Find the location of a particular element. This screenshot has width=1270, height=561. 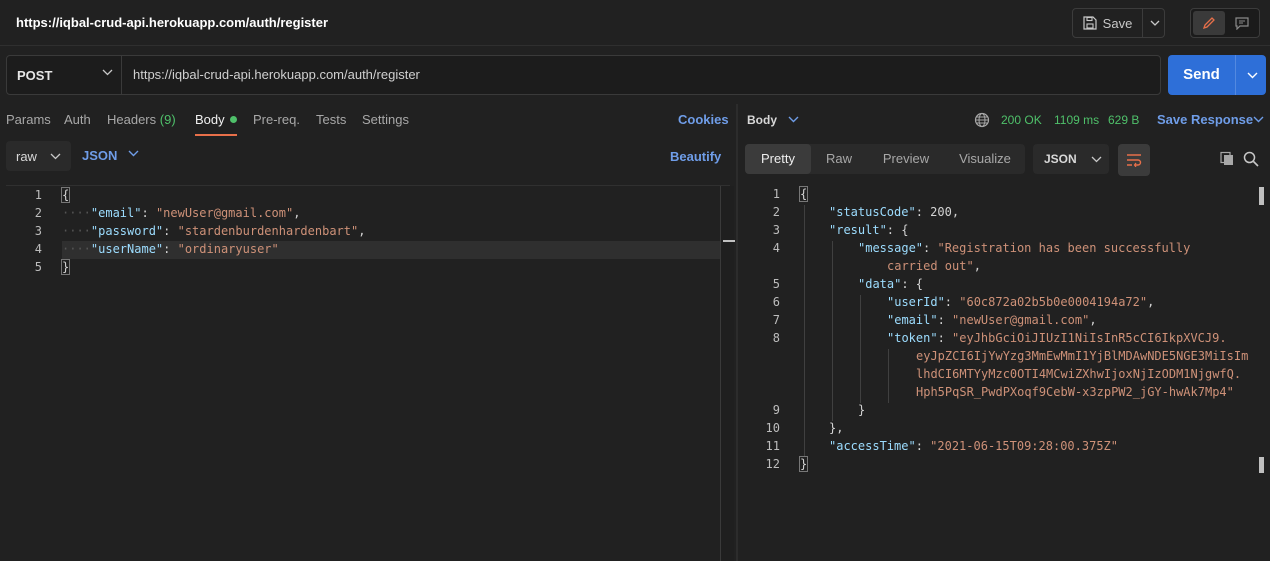

code-line: ····"userName": "ordinaryuser" is located at coordinates (170, 249).